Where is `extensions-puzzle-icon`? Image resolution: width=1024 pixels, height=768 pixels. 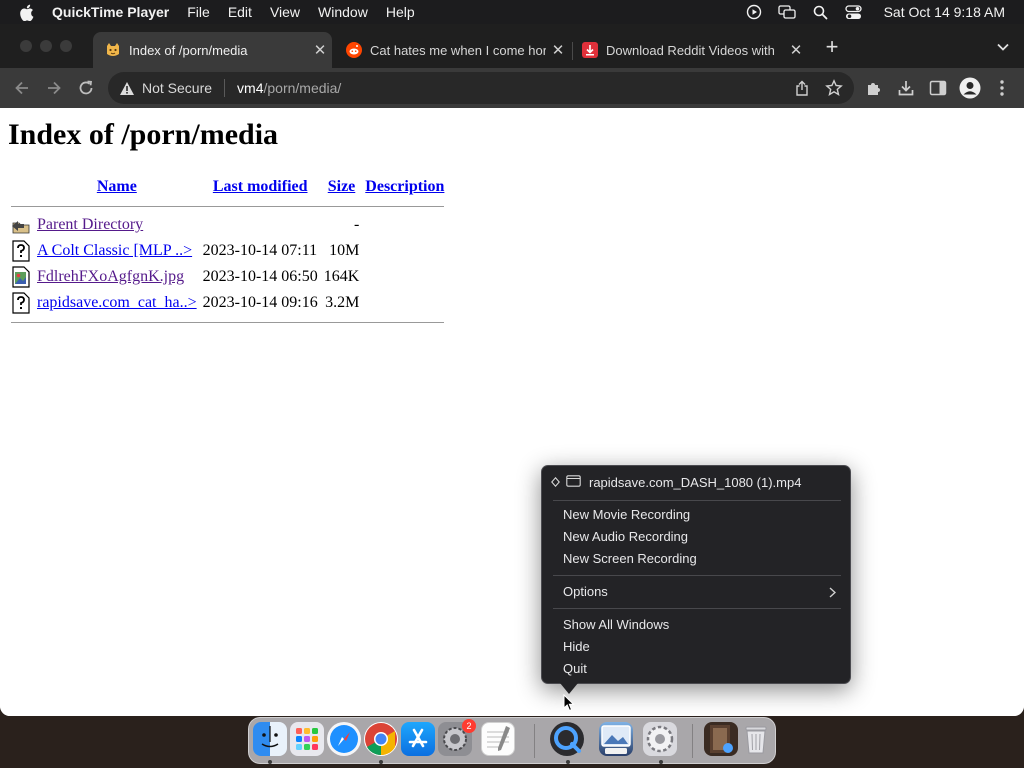
extensions-puzzle-icon is located at coordinates (874, 88).